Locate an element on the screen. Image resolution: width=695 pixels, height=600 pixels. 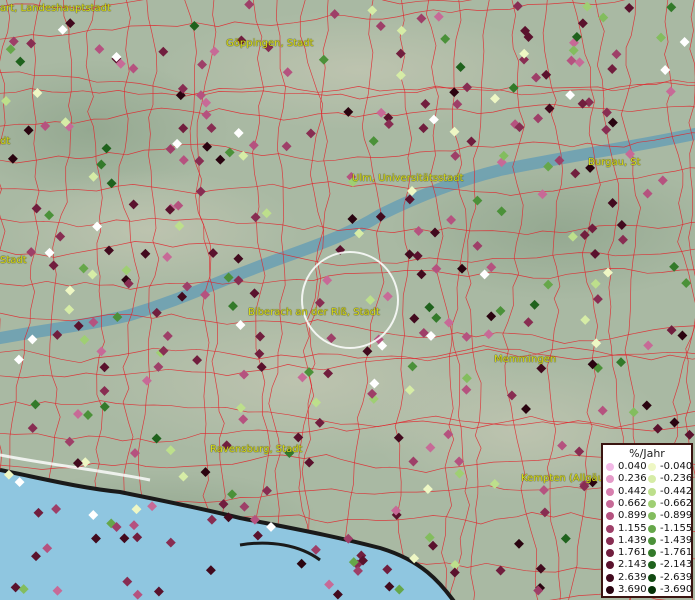
city-label-goeppingen: Göppingen, Stadt is located at coordinates (270, 43).